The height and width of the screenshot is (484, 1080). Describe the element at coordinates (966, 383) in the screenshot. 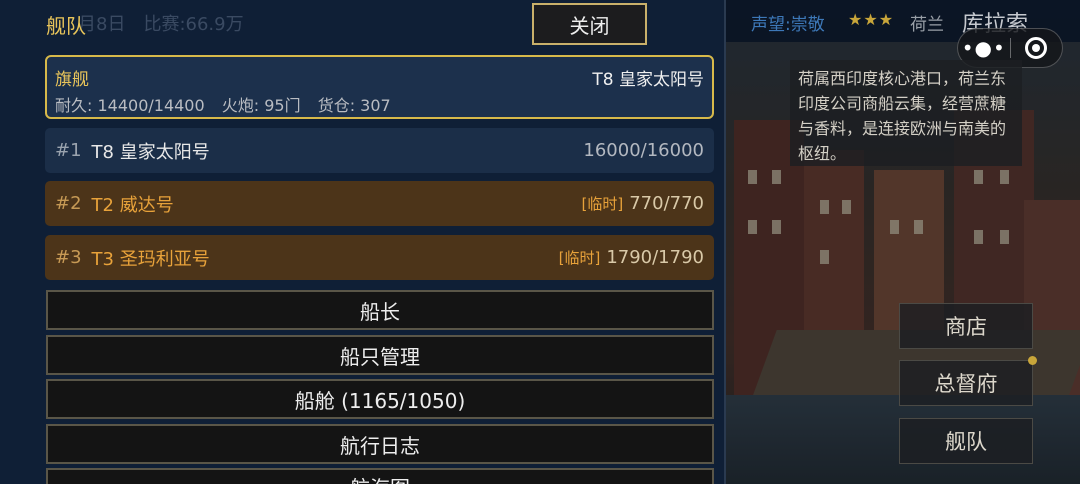

I see `side-button-governor: 总督府` at that location.